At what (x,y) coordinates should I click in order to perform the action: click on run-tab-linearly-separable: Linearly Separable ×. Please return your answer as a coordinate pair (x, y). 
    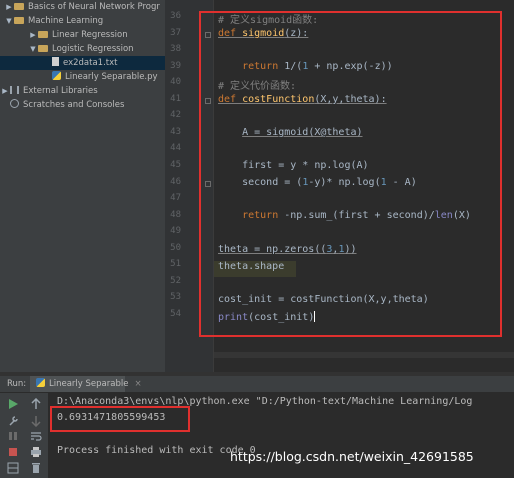
    Looking at the image, I should click on (86, 384).